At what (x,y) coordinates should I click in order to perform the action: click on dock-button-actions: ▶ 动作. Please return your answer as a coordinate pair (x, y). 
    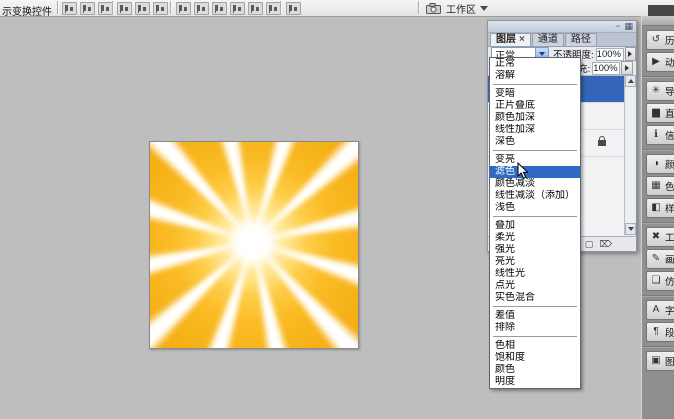
    Looking at the image, I should click on (660, 62).